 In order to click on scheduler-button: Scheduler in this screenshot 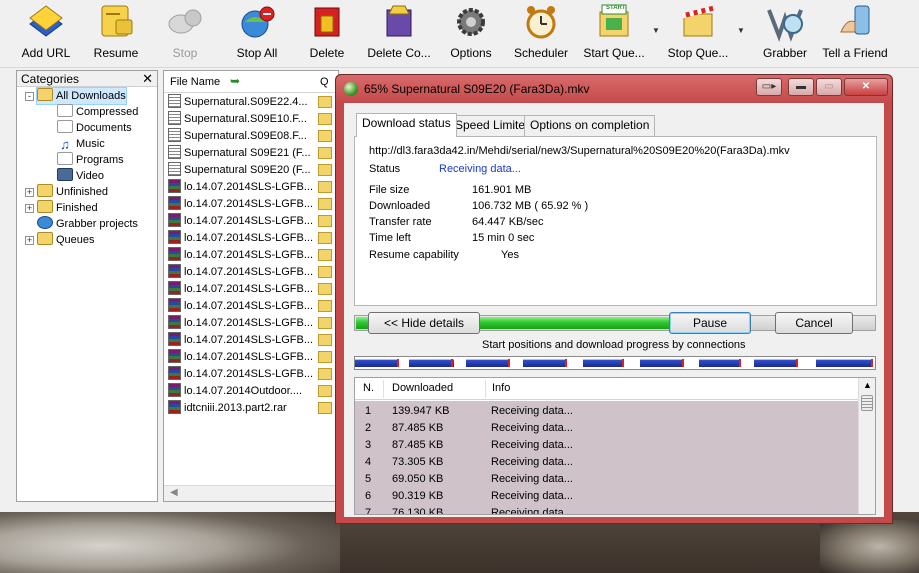, I will do `click(541, 34)`.